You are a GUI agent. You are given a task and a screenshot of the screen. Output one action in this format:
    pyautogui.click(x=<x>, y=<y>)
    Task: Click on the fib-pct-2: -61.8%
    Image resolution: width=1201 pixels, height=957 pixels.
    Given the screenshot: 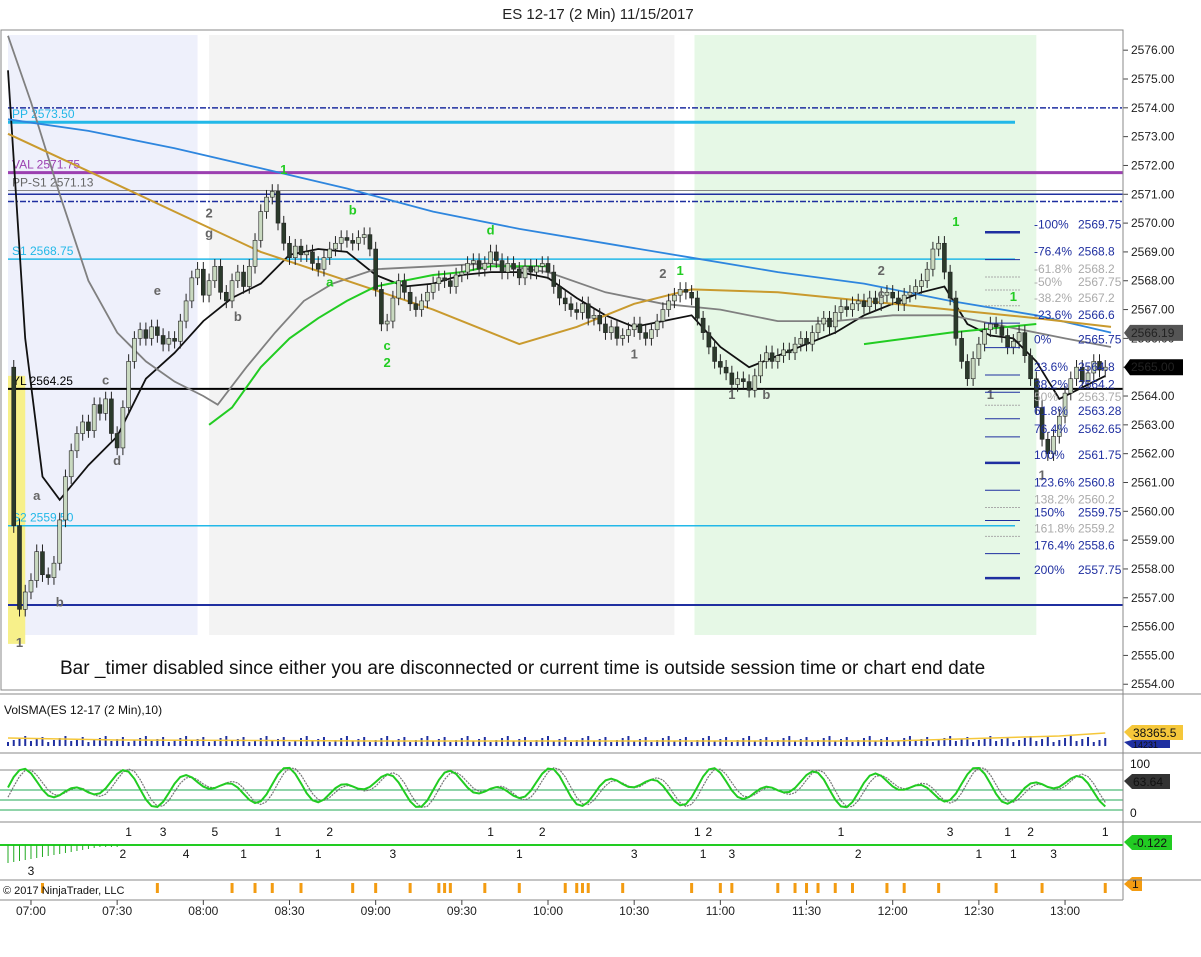 What is the action you would take?
    pyautogui.click(x=1053, y=269)
    